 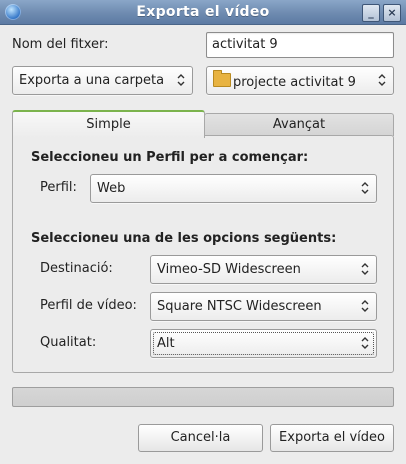 What do you see at coordinates (111, 188) in the screenshot?
I see `profile-value: Web` at bounding box center [111, 188].